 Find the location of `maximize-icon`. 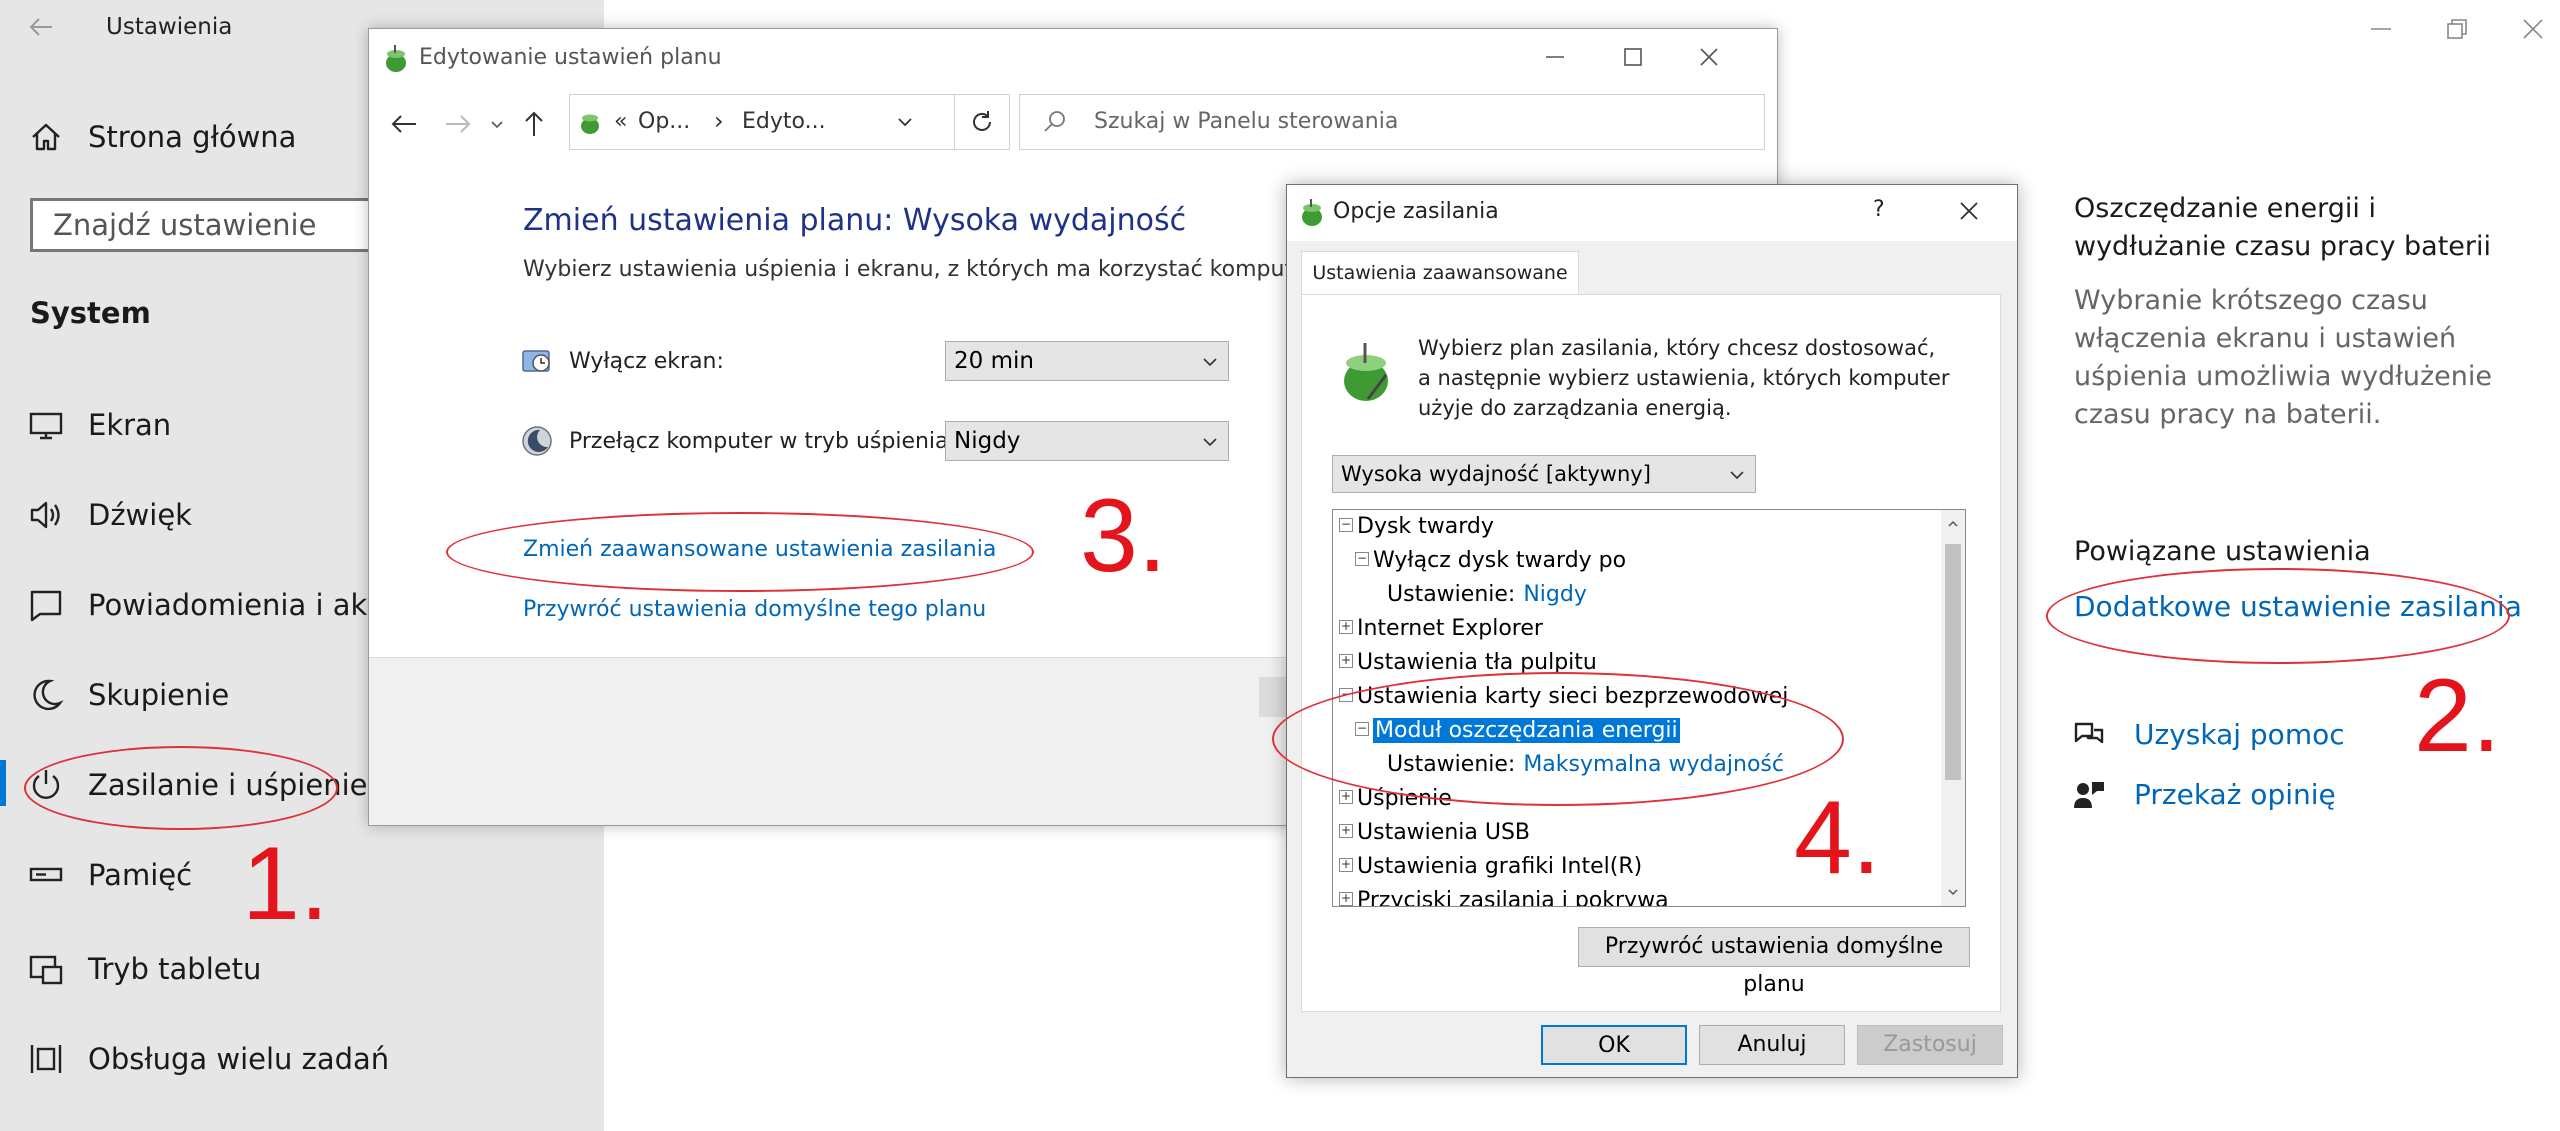

maximize-icon is located at coordinates (1633, 57).